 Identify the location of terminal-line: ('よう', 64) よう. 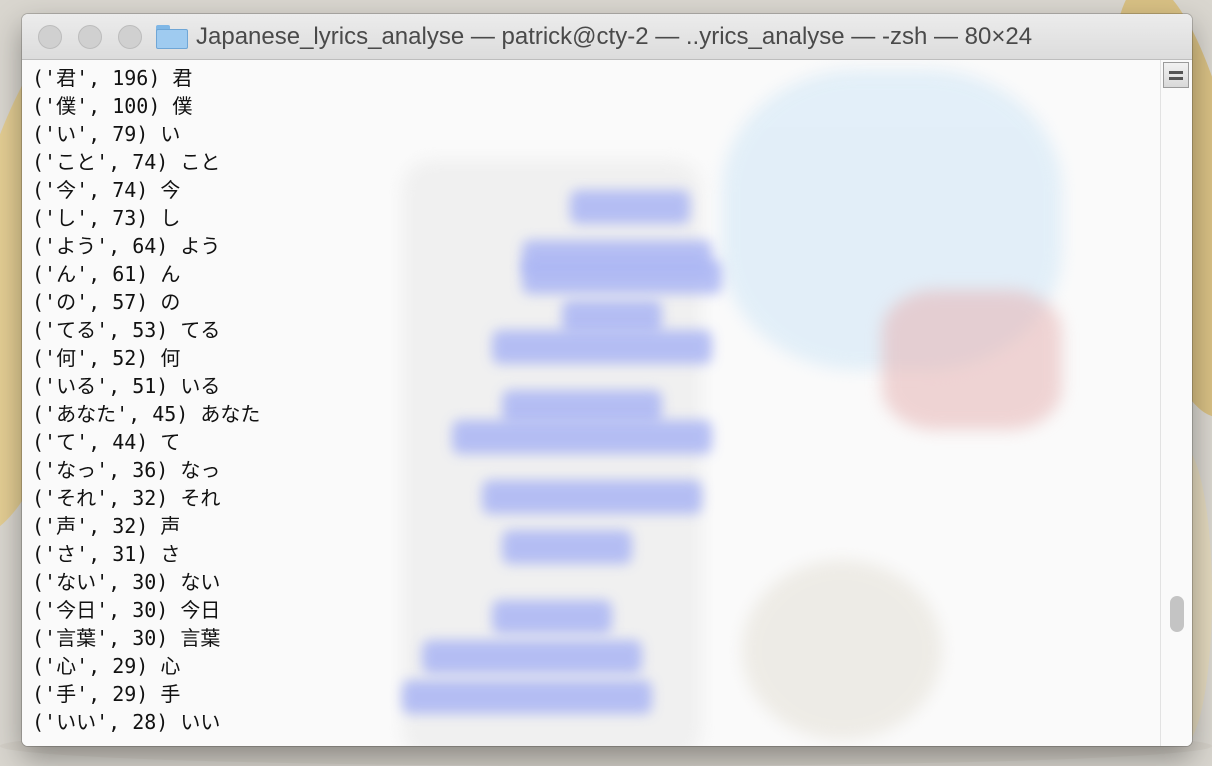
(126, 246).